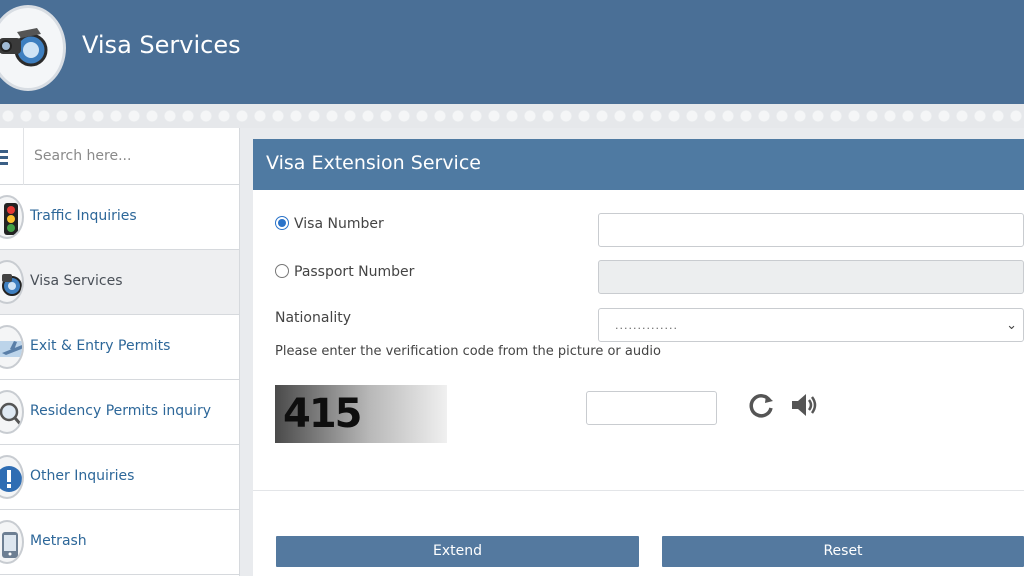 This screenshot has width=1024, height=576. What do you see at coordinates (82, 476) in the screenshot?
I see `sidebar-item-label: Other Inquiries` at bounding box center [82, 476].